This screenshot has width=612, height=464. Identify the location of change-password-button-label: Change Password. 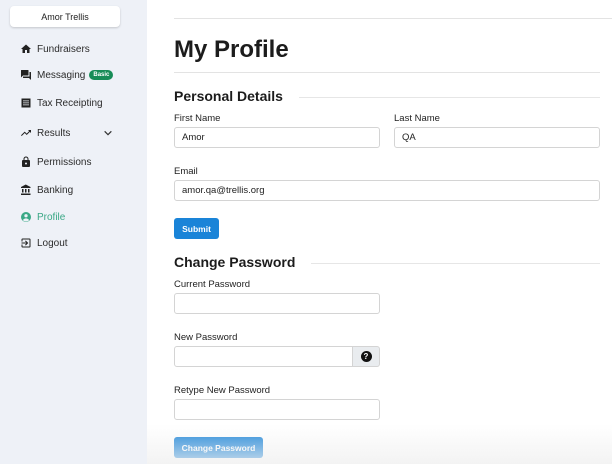
(218, 447).